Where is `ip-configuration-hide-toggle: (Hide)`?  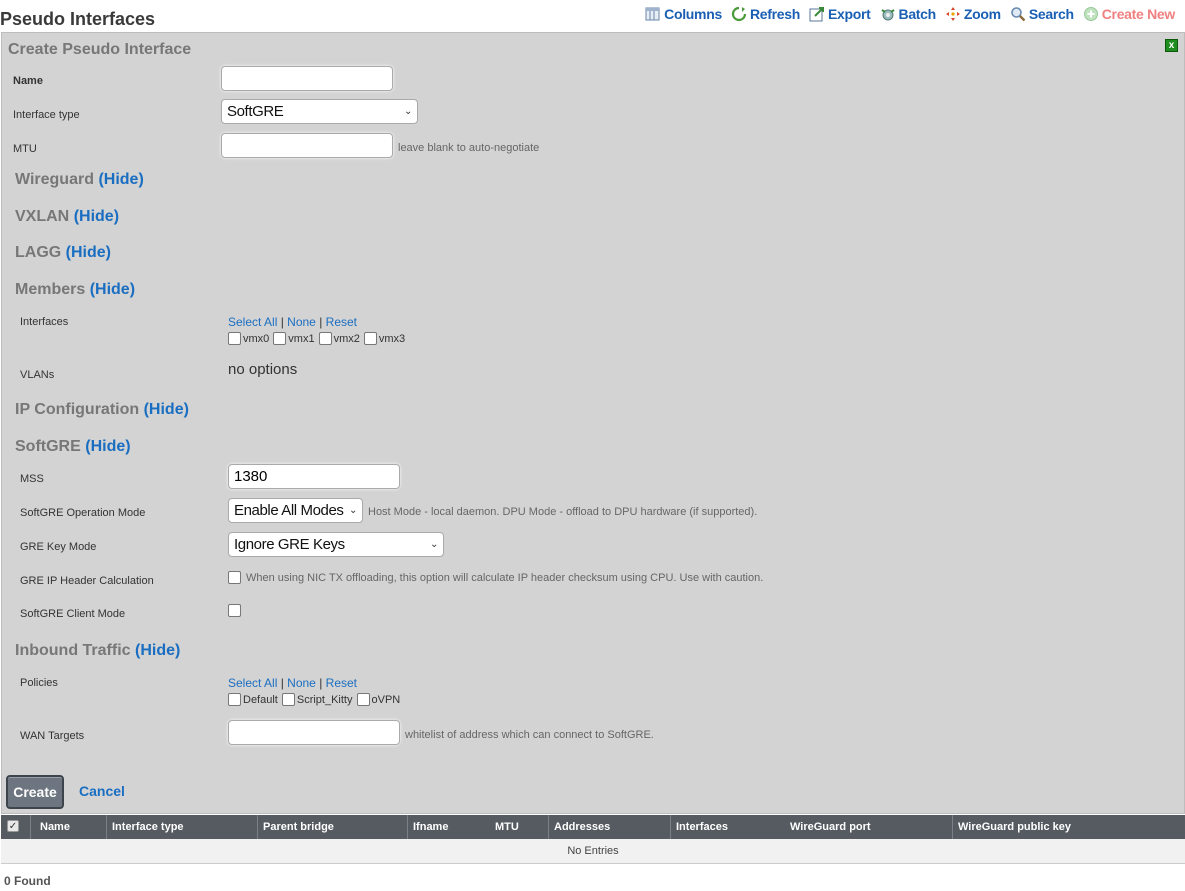 ip-configuration-hide-toggle: (Hide) is located at coordinates (166, 409).